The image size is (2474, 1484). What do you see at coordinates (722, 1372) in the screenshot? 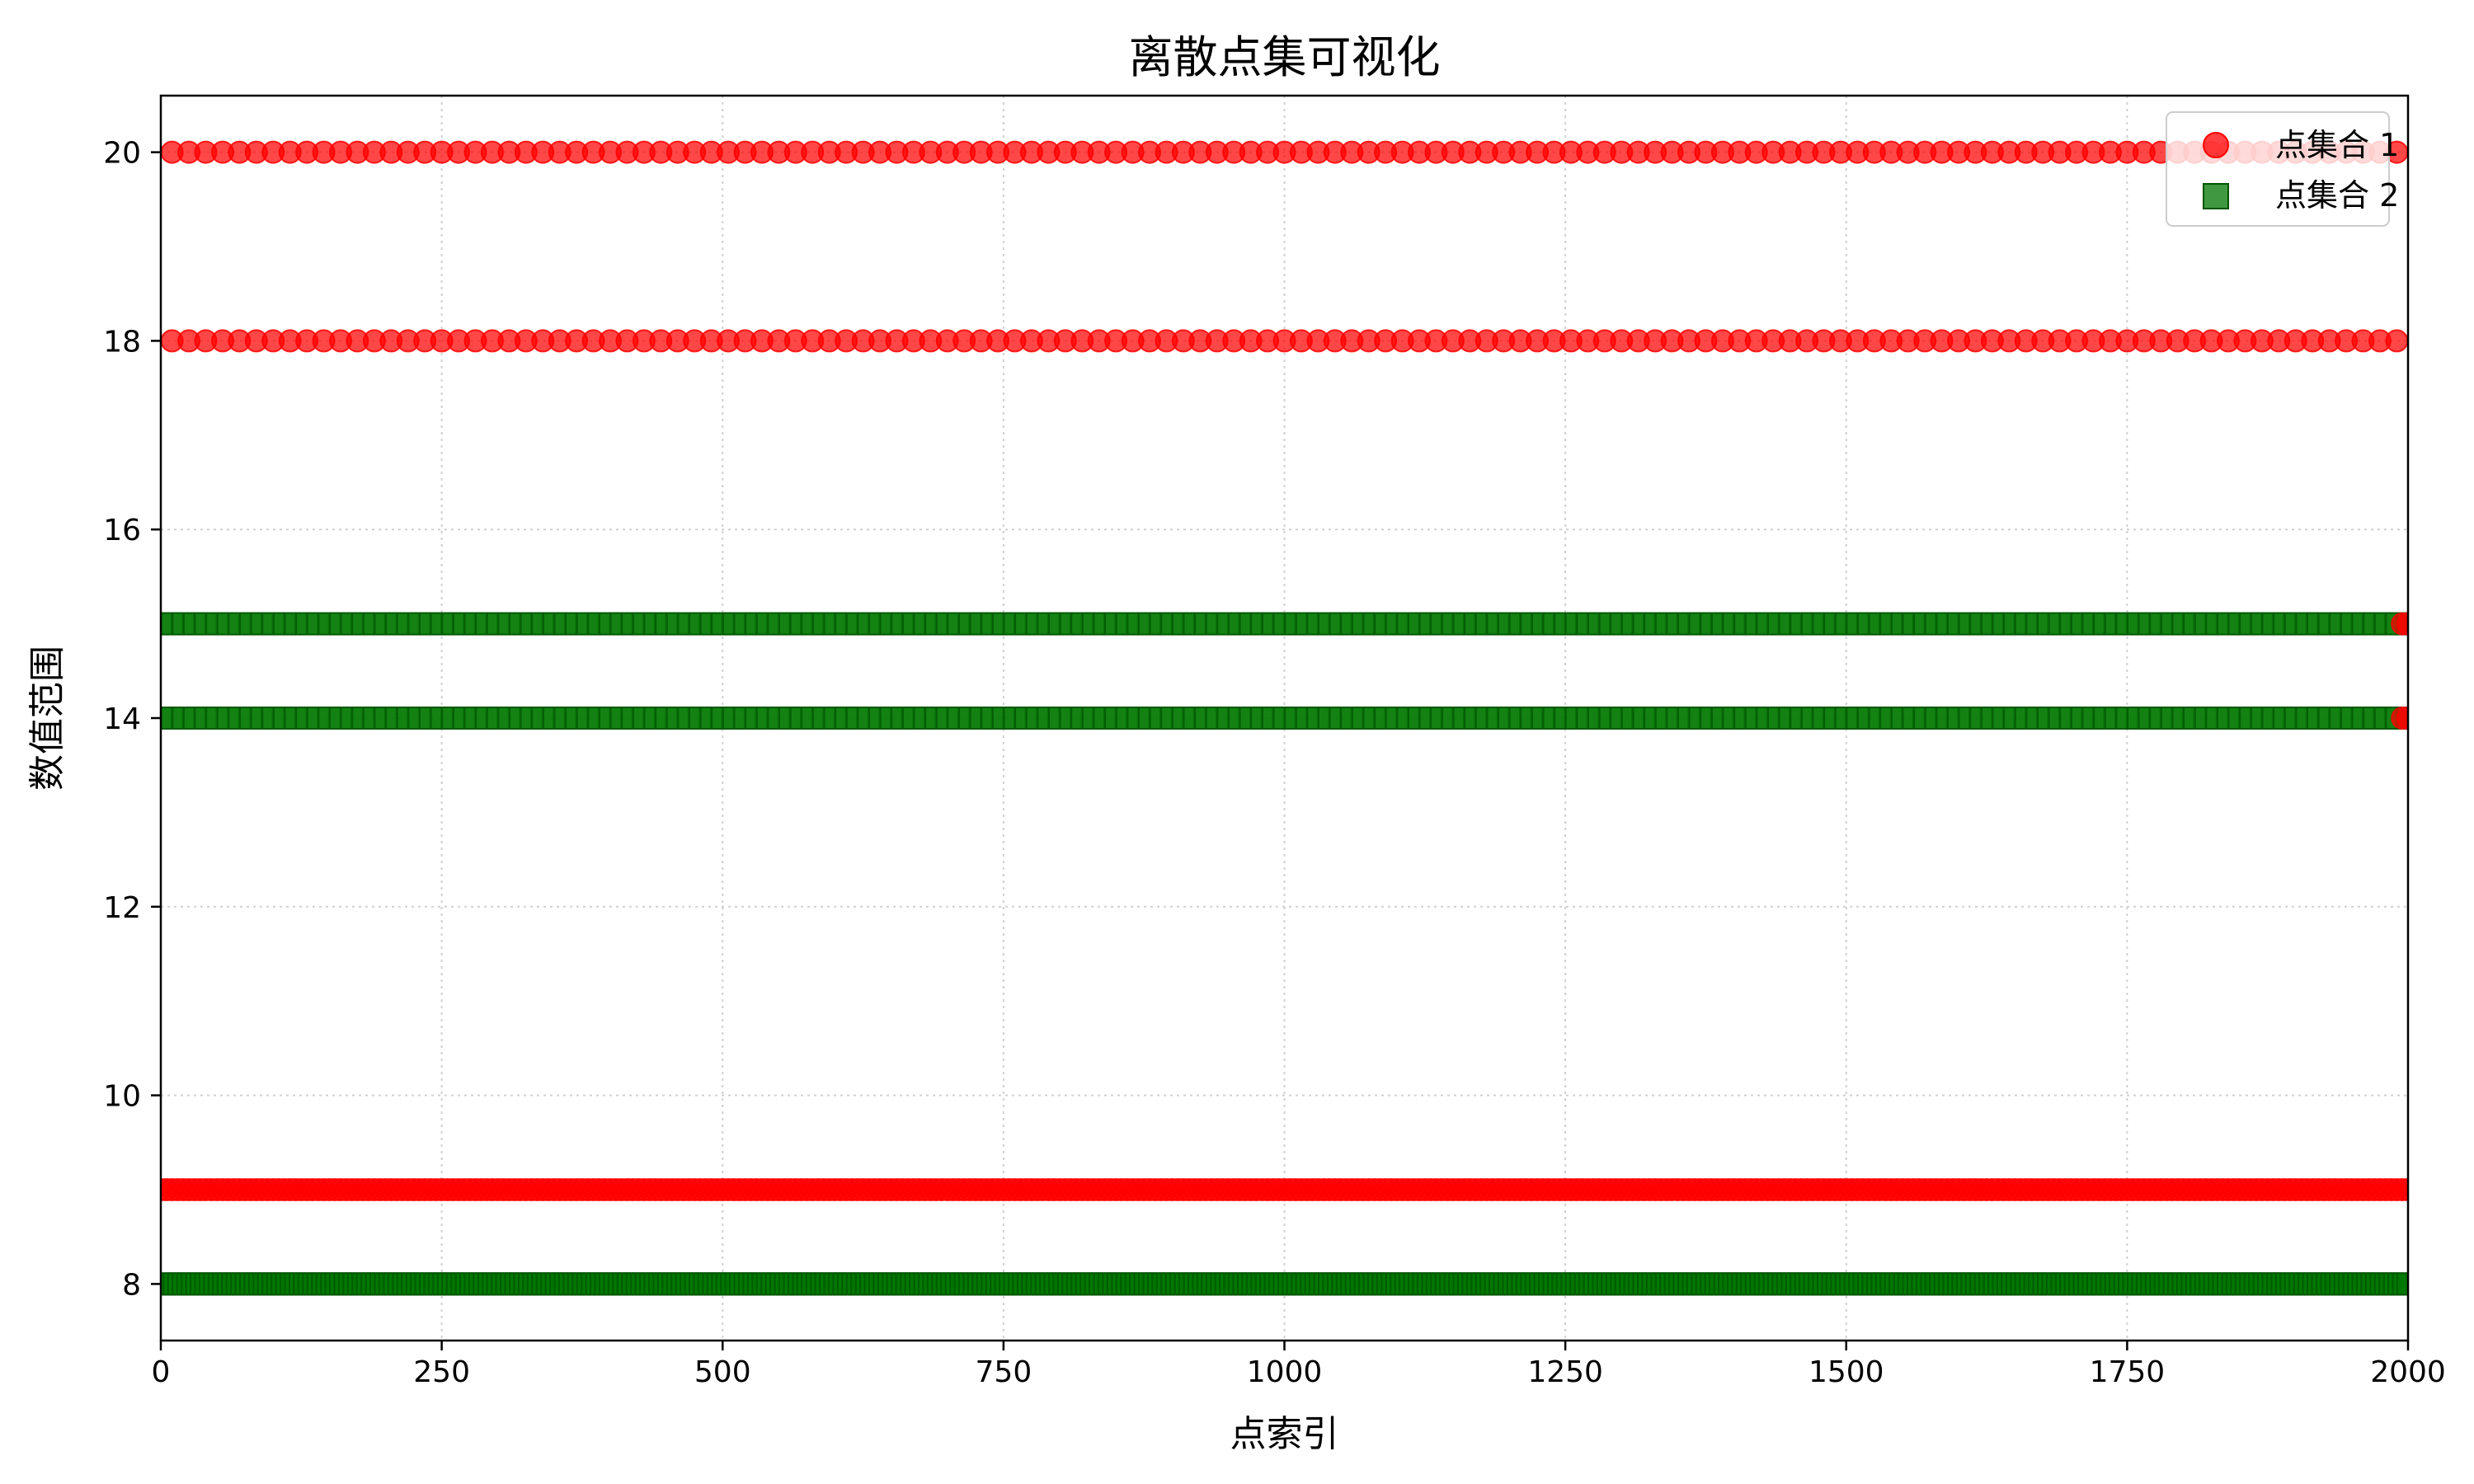
I see `x-tick-label: 500` at bounding box center [722, 1372].